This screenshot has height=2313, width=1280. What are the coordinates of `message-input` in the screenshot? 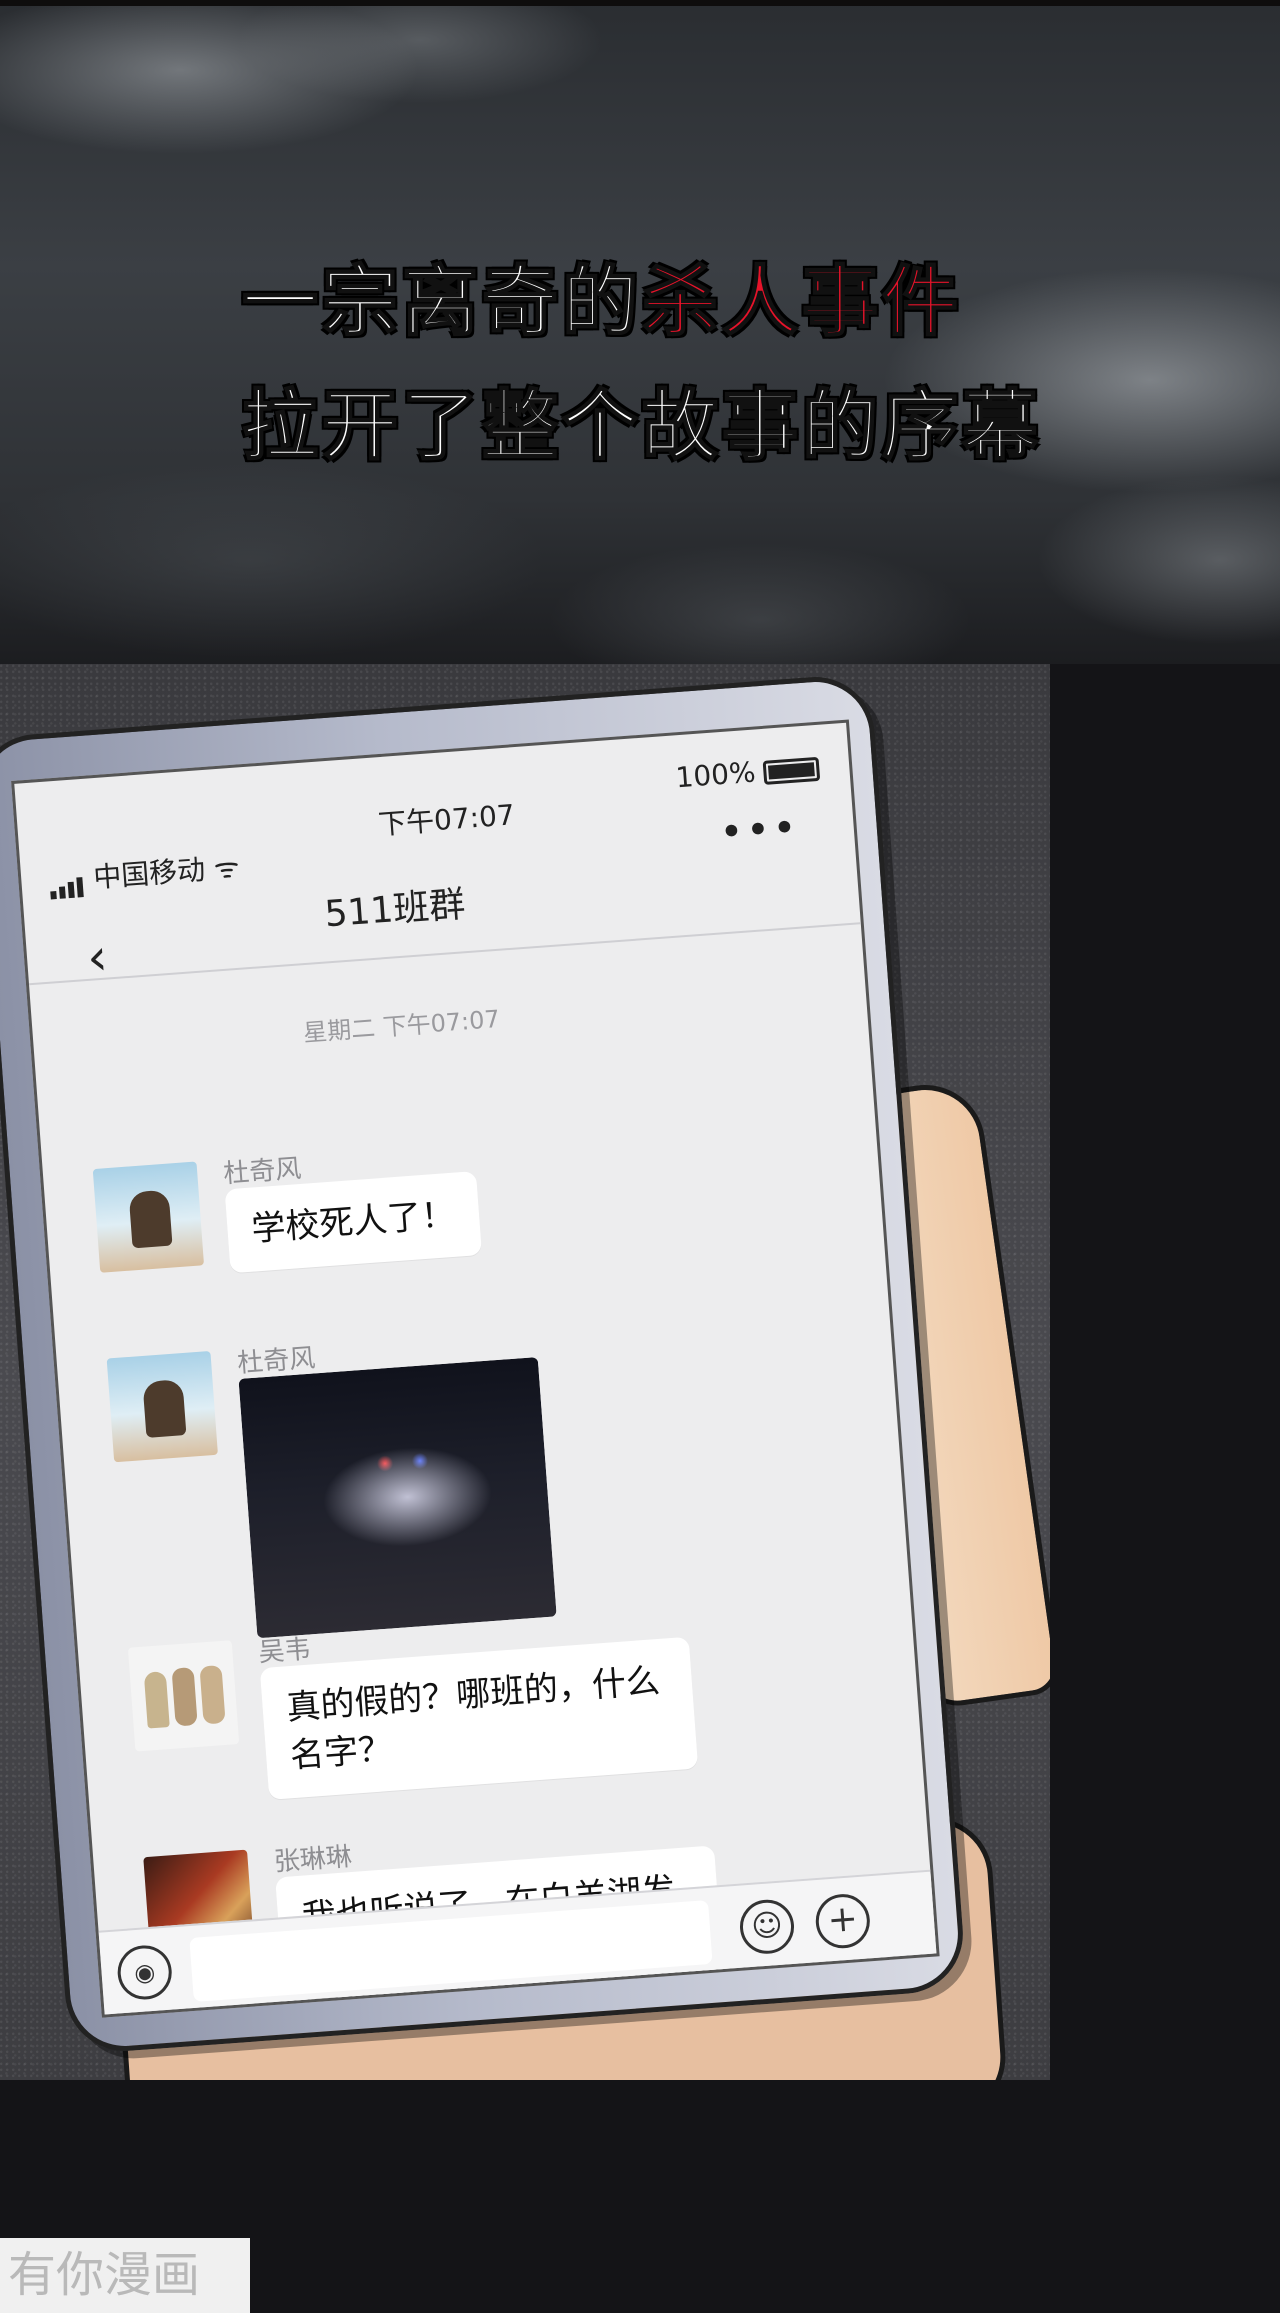 It's located at (451, 1951).